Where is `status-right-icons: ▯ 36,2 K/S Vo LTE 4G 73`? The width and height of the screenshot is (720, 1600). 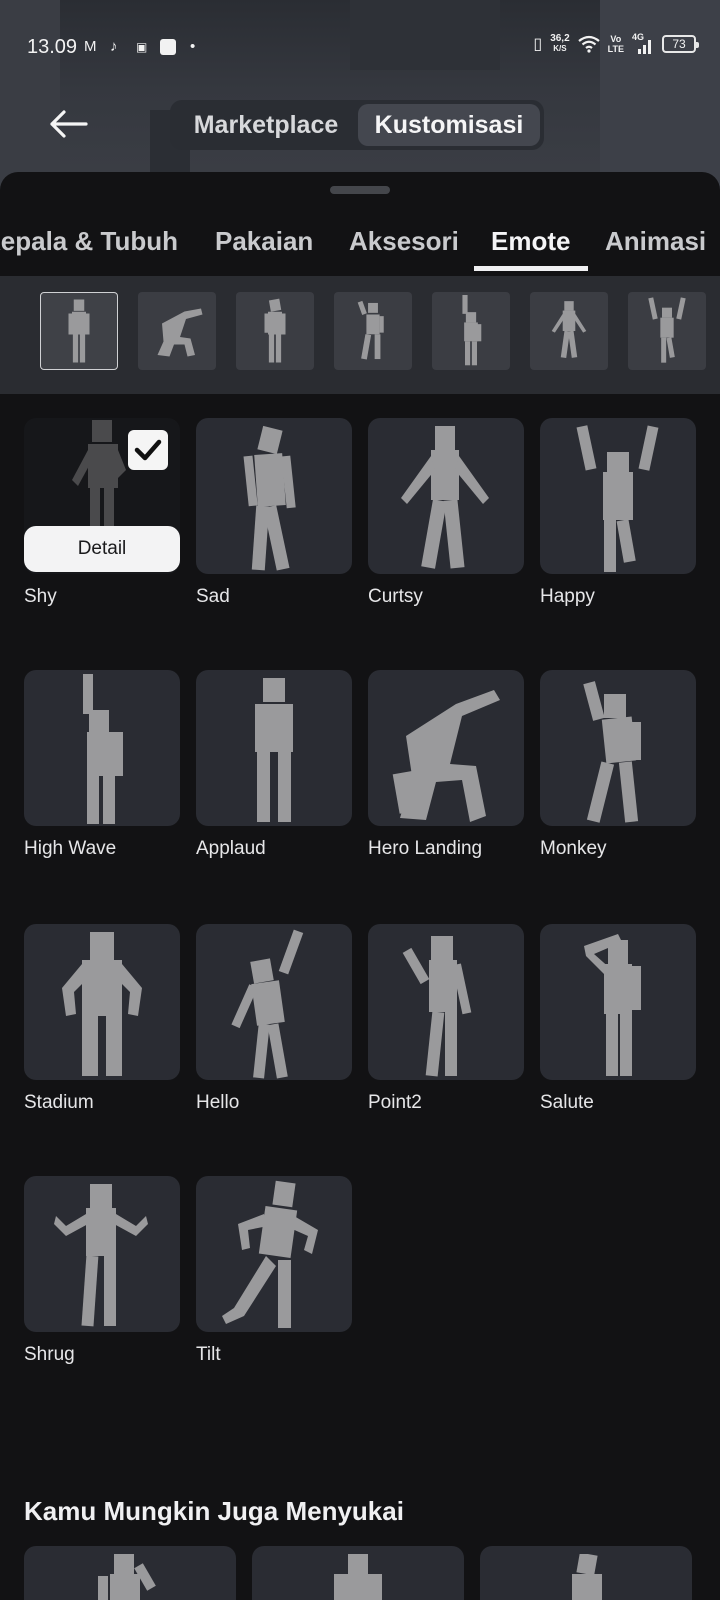 status-right-icons: ▯ 36,2 K/S Vo LTE 4G 73 is located at coordinates (616, 43).